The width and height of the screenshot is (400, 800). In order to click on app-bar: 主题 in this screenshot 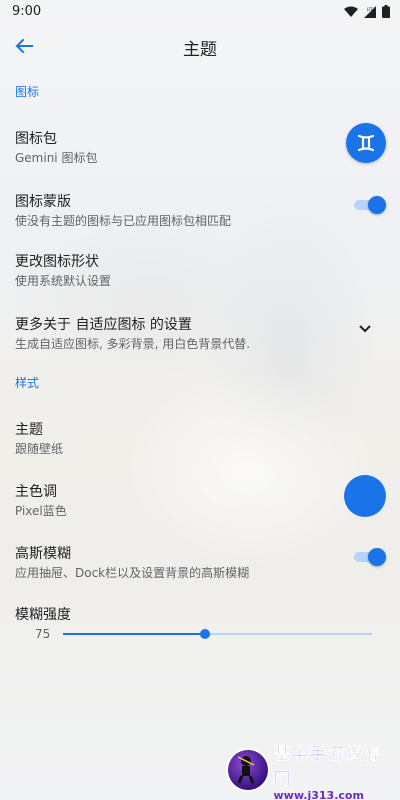, I will do `click(200, 46)`.